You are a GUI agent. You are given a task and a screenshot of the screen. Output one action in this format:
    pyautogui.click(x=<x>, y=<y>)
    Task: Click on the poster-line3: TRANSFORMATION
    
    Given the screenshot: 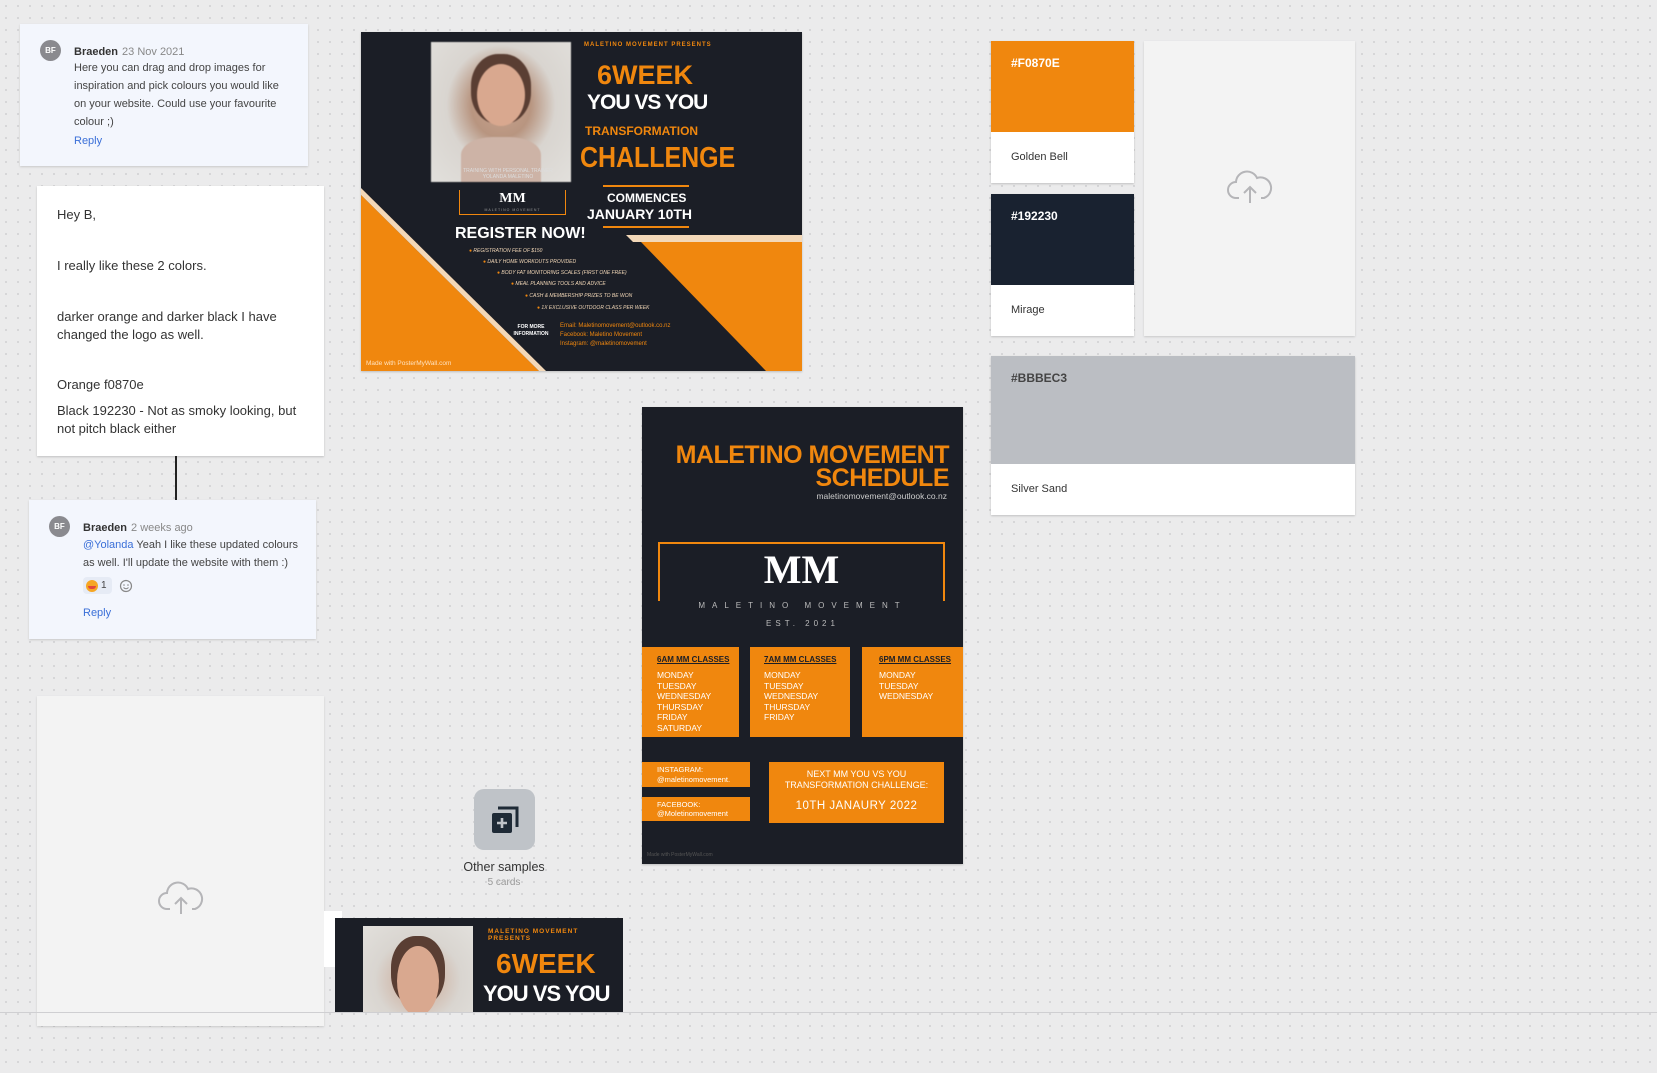 What is the action you would take?
    pyautogui.click(x=642, y=131)
    